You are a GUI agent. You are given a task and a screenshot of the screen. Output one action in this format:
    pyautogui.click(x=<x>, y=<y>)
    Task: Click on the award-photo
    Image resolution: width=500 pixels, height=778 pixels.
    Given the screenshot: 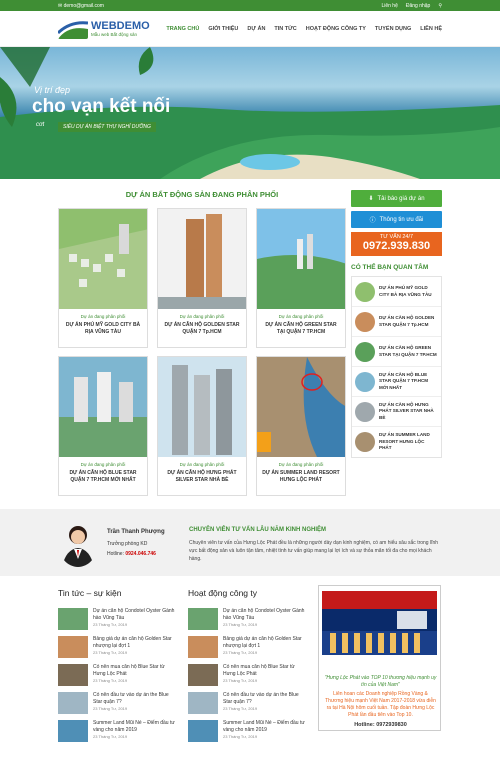 What is the action you would take?
    pyautogui.click(x=379, y=623)
    